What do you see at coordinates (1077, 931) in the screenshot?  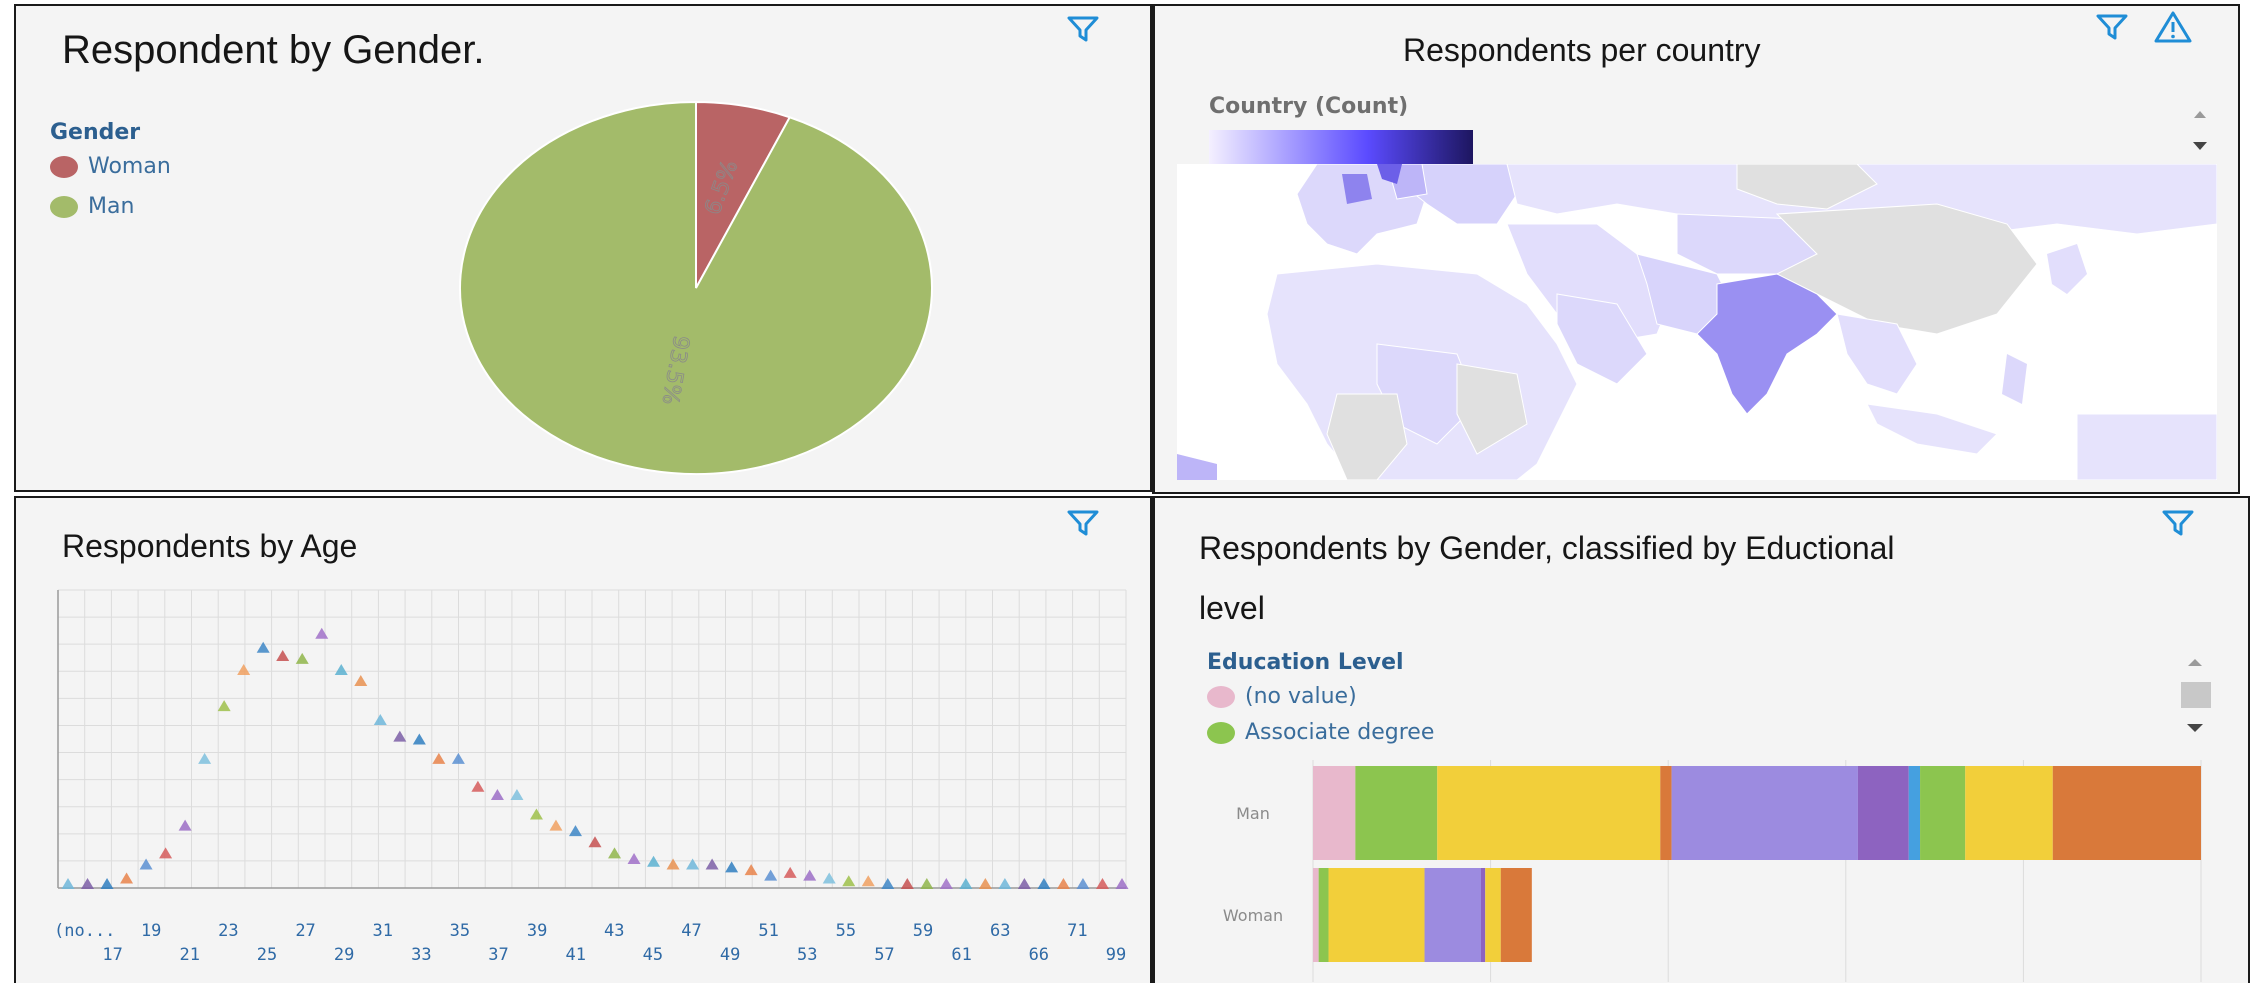 I see `age-tick-label: 71` at bounding box center [1077, 931].